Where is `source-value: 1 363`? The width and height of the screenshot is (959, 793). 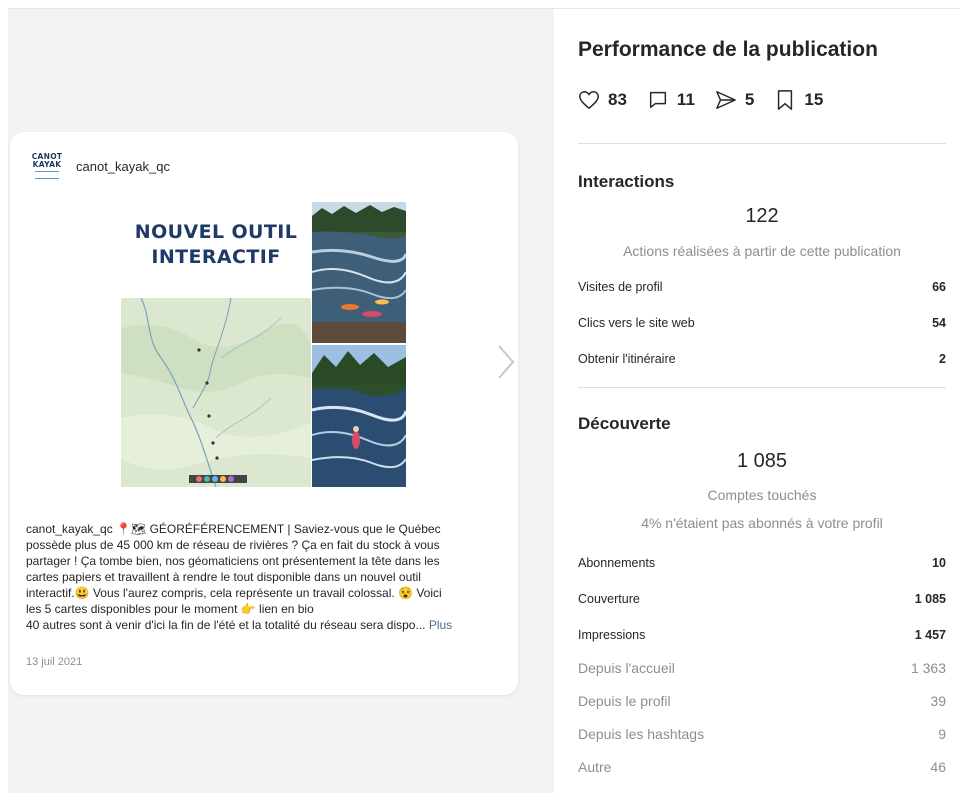 source-value: 1 363 is located at coordinates (928, 668).